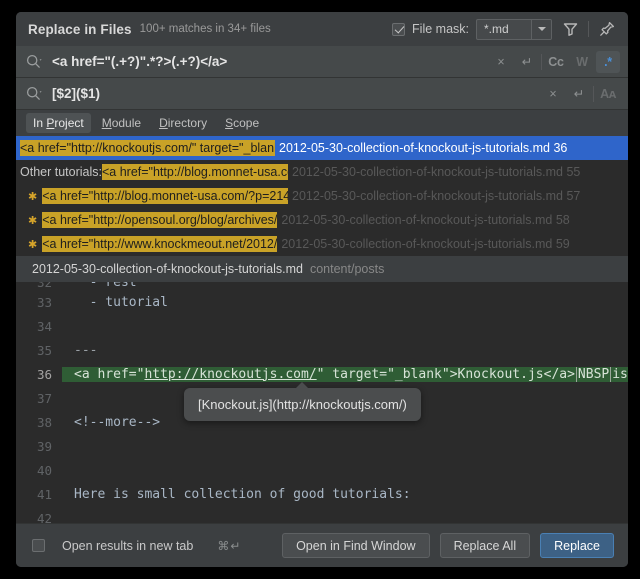  What do you see at coordinates (58, 123) in the screenshot?
I see `tab-in-project: In Project` at bounding box center [58, 123].